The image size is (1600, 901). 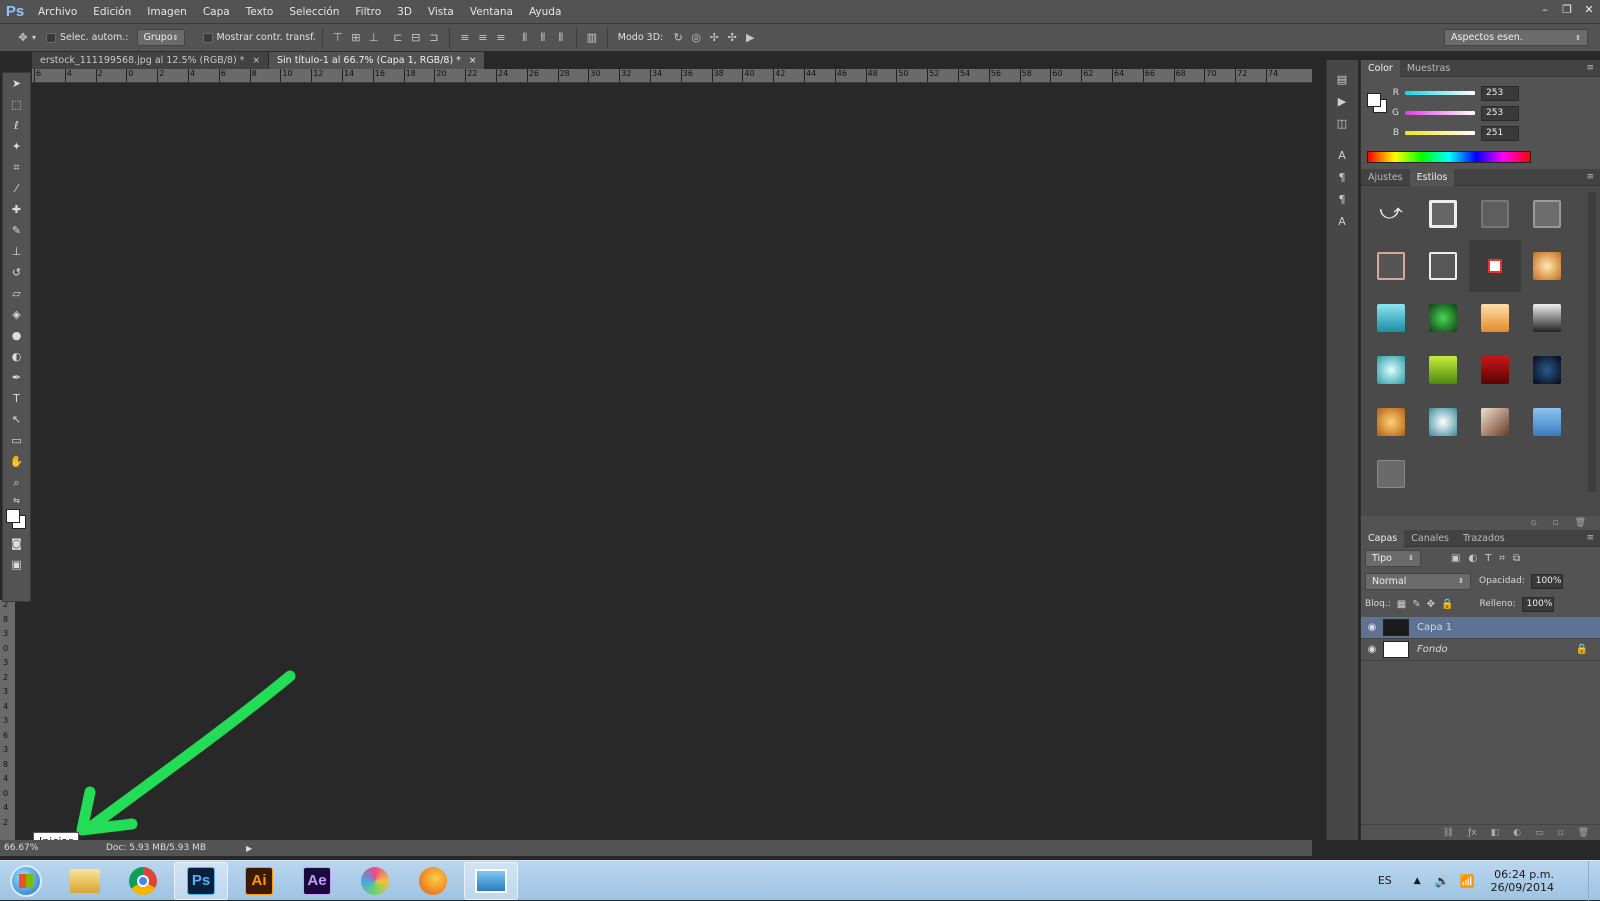 I want to click on add-mask-icon: ◧, so click(x=1495, y=833).